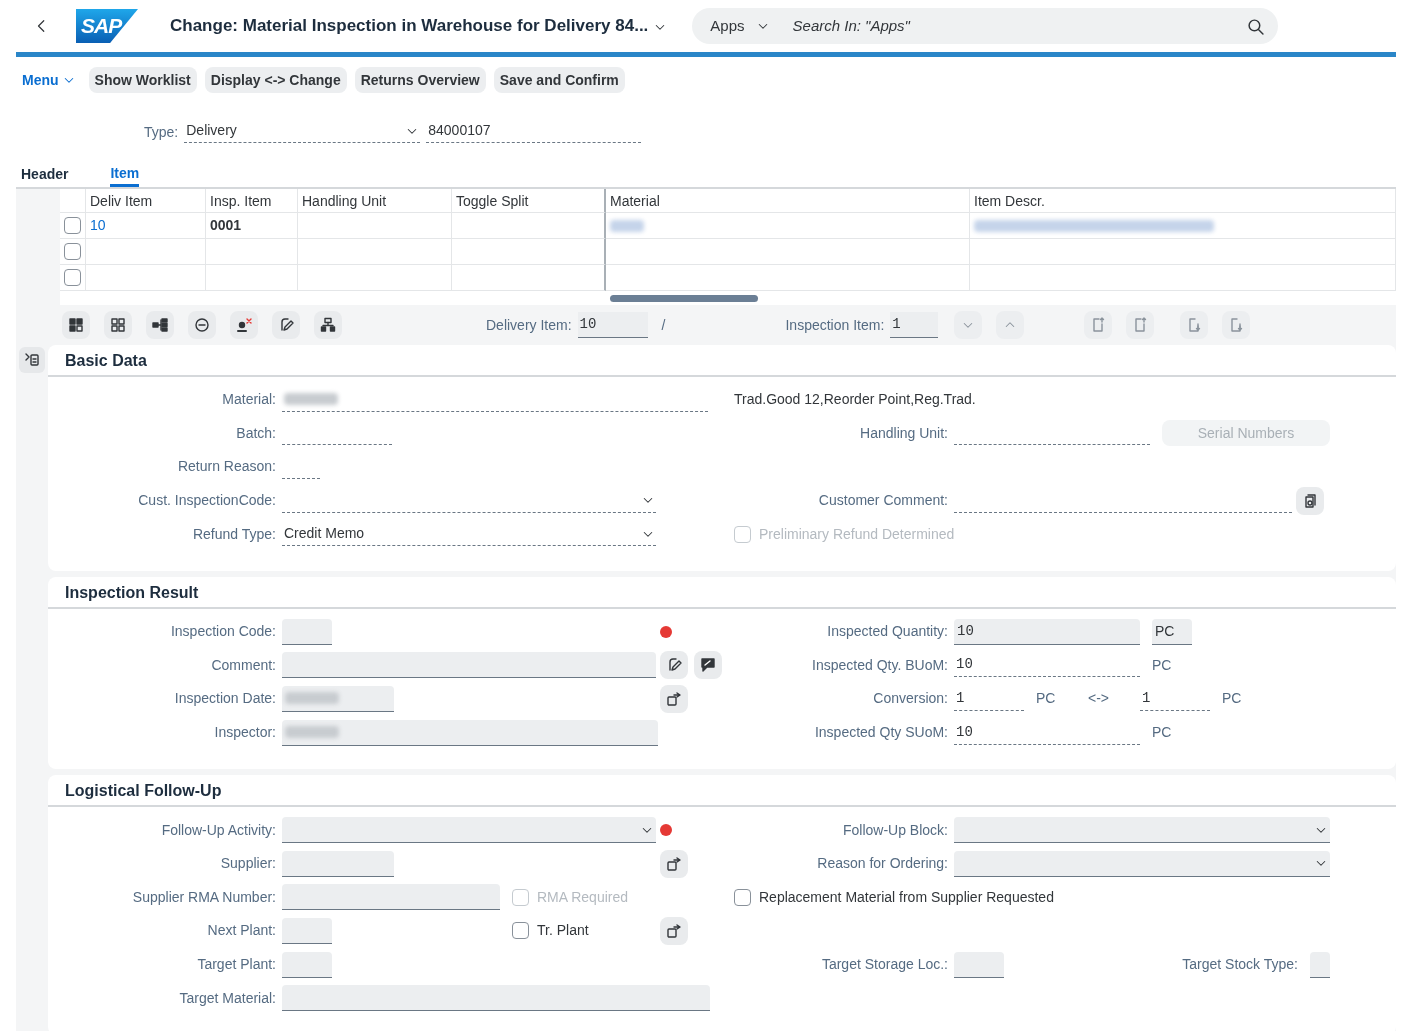 This screenshot has height=1031, width=1410. Describe the element at coordinates (226, 466) in the screenshot. I see `field-label: Return Reason:` at that location.